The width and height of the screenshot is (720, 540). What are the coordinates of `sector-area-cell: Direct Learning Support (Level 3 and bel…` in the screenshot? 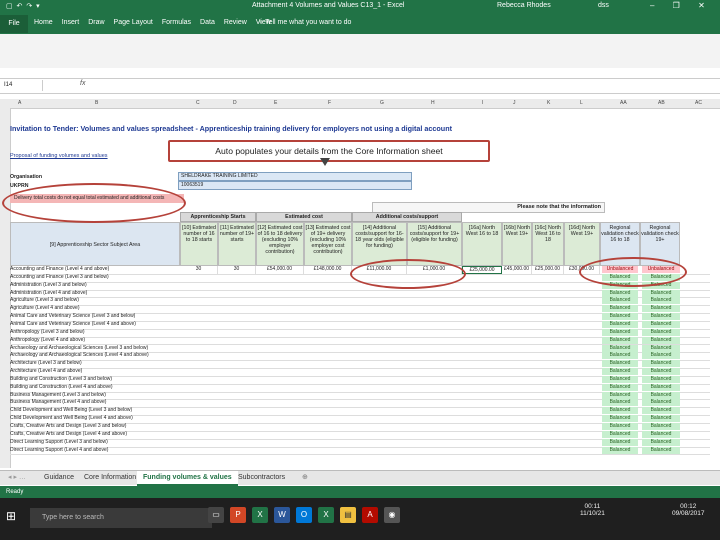 It's located at (100, 443).